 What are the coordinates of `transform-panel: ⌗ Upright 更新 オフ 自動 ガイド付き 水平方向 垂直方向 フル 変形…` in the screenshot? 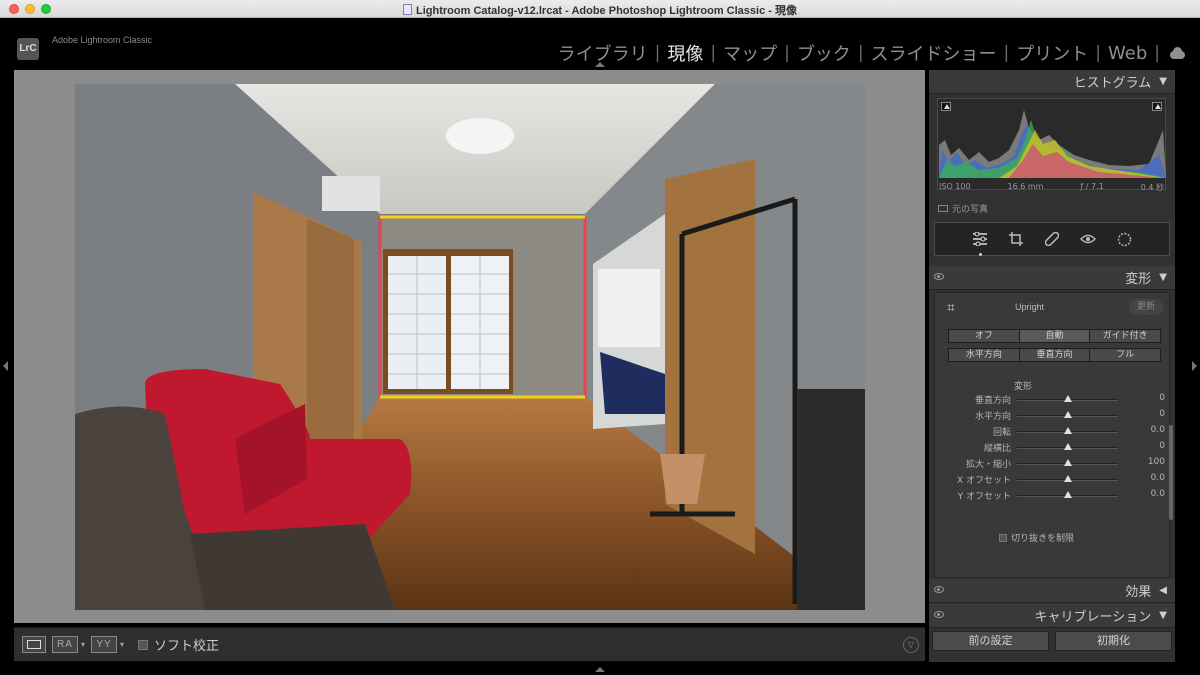 It's located at (1052, 435).